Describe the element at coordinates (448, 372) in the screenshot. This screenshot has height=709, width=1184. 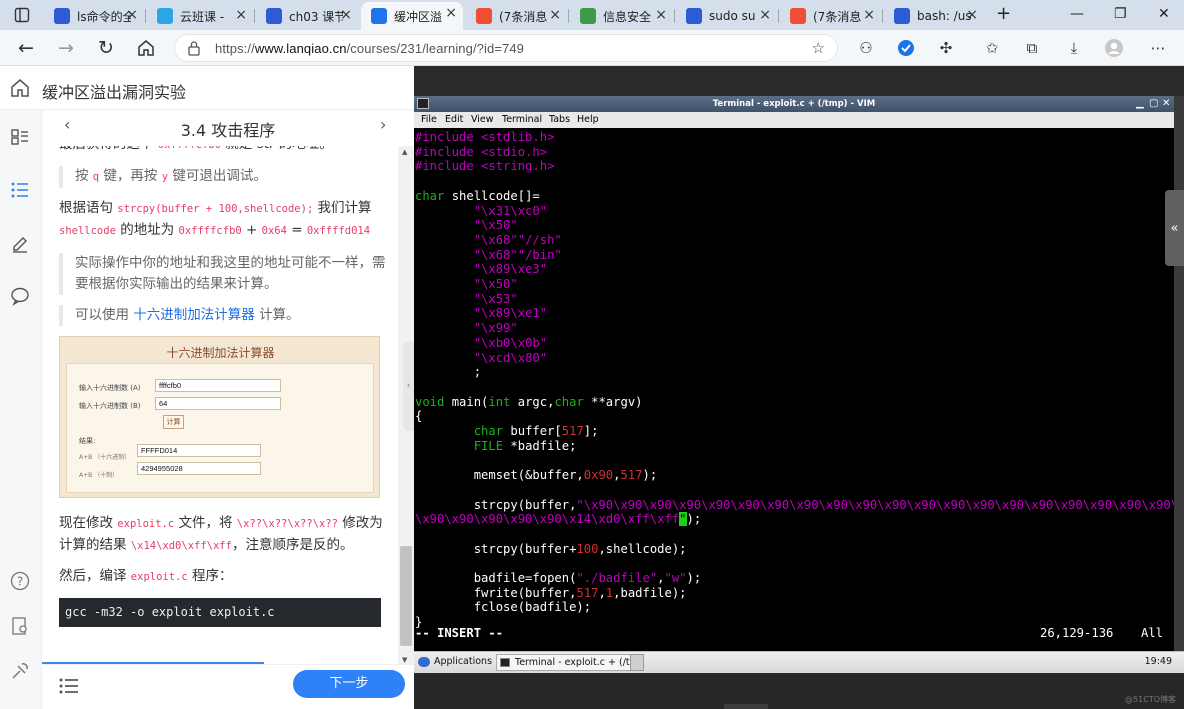
I see `vim-line: ;` at that location.